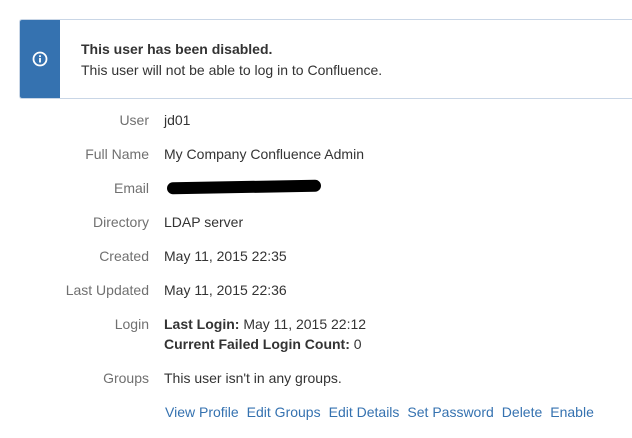 The height and width of the screenshot is (438, 632). I want to click on failed-login-line: Current Failed Login Count: 0, so click(263, 344).